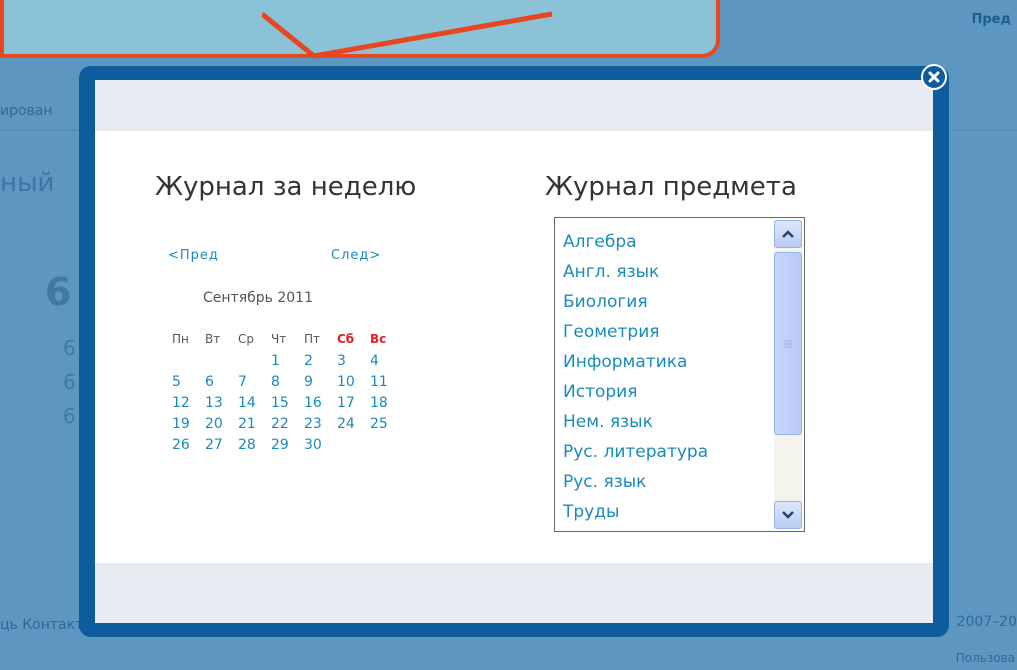 This screenshot has width=1017, height=670. What do you see at coordinates (635, 302) in the screenshot?
I see `subject-option: Биология` at bounding box center [635, 302].